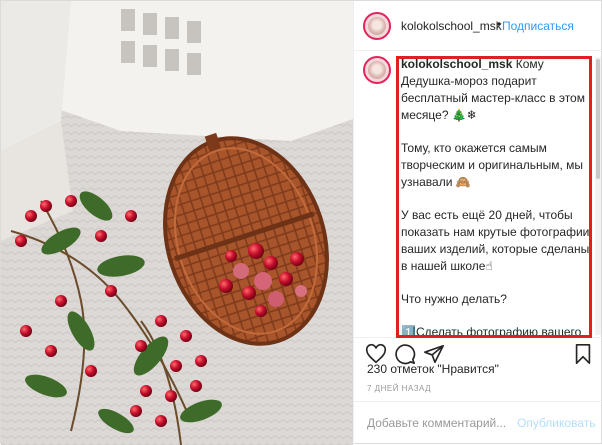 This screenshot has height=445, width=602. Describe the element at coordinates (583, 354) in the screenshot. I see `bookmark-icon` at that location.